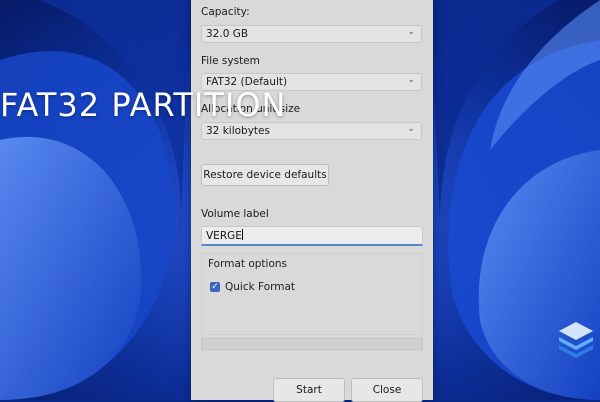  What do you see at coordinates (215, 287) in the screenshot?
I see `checkmark-icon: ✓` at bounding box center [215, 287].